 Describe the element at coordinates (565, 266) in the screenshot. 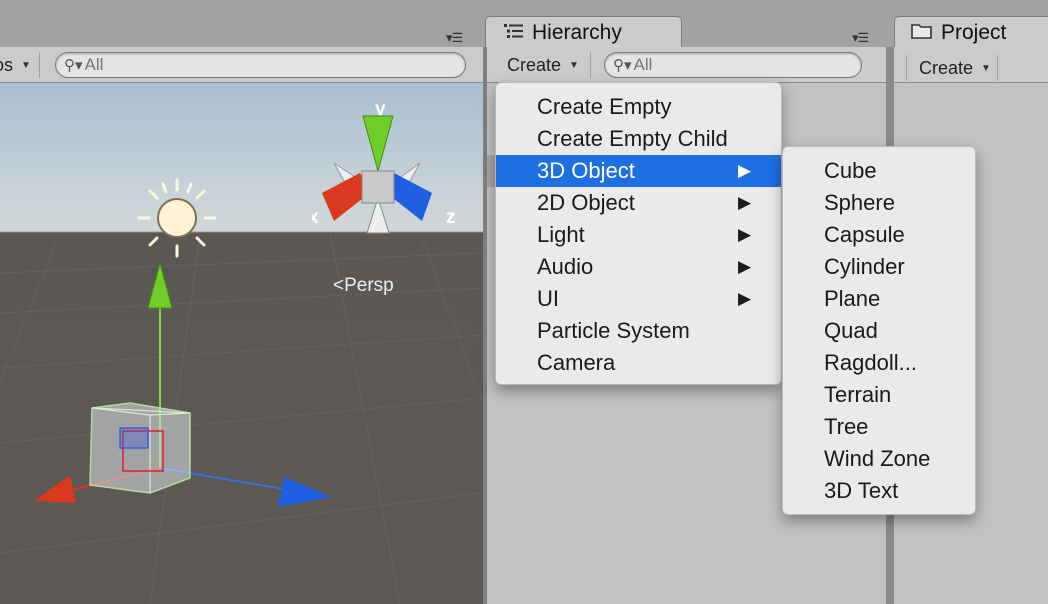

I see `menu-item-label: Audio` at that location.